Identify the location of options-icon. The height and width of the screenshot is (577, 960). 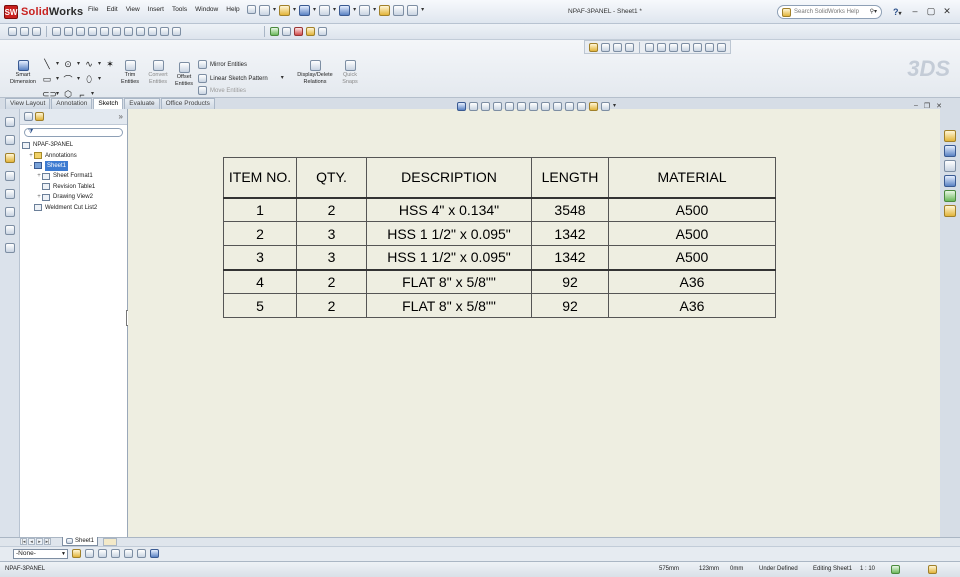
(413, 10).